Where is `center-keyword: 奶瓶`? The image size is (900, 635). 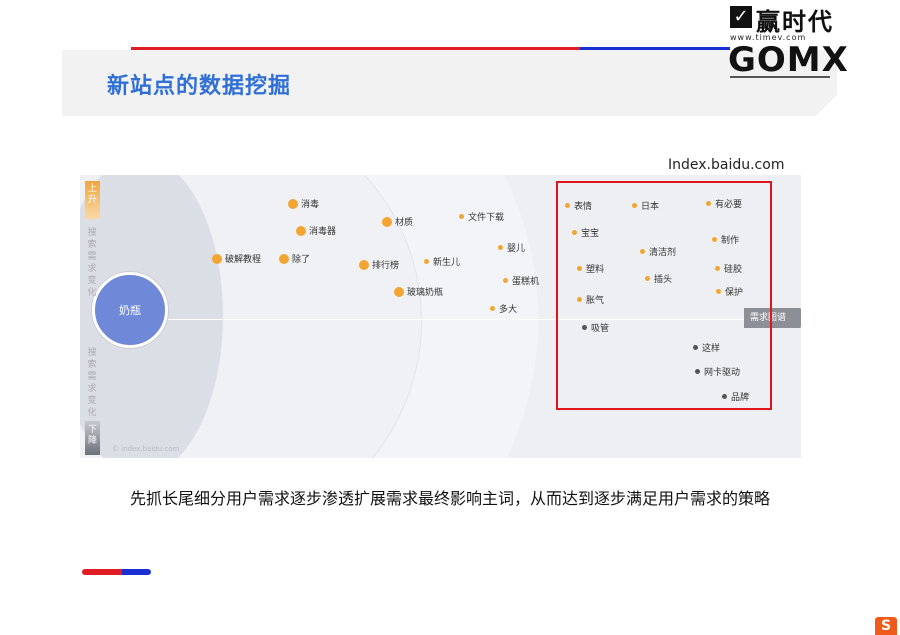
center-keyword: 奶瓶 is located at coordinates (130, 310).